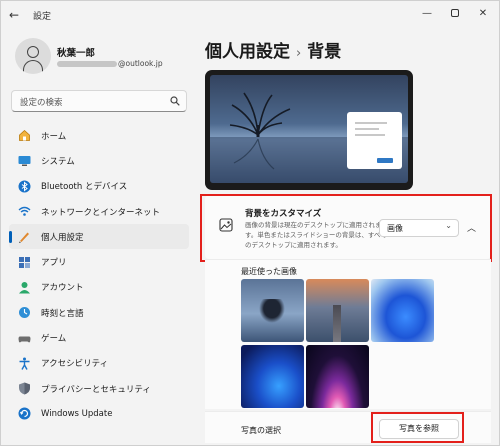  Describe the element at coordinates (24, 237) in the screenshot. I see `personalization-icon` at that location.